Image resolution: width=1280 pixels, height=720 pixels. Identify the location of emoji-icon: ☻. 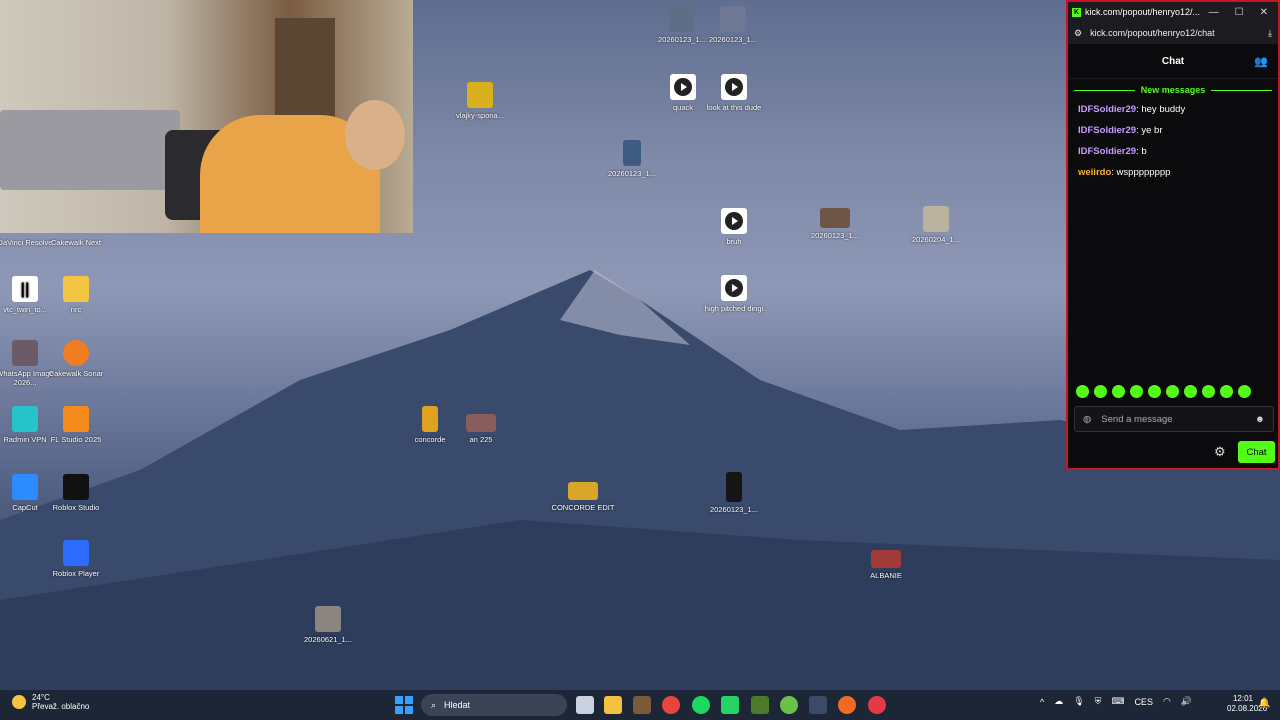
(1260, 419).